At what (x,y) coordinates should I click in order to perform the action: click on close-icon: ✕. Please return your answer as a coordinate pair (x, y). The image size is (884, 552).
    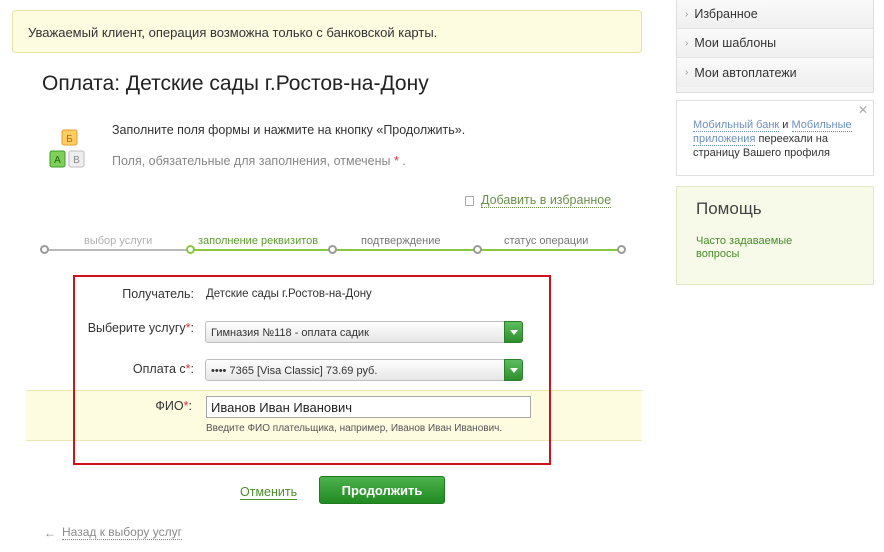
    Looking at the image, I should click on (863, 110).